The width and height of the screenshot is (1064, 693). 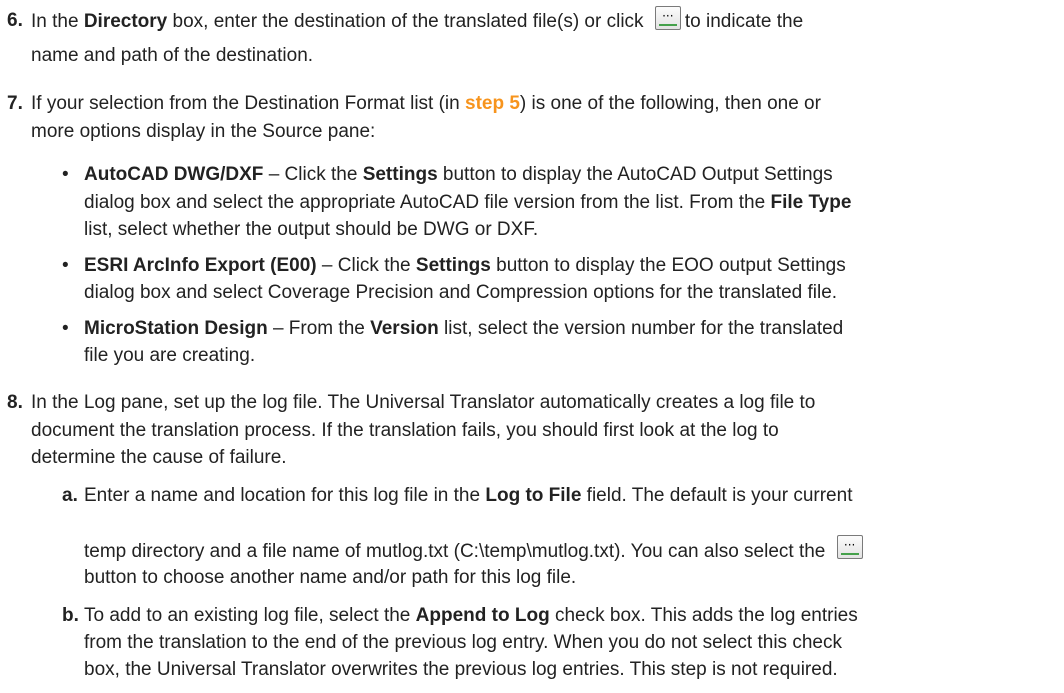 I want to click on step-text: name and path of the destination., so click(x=172, y=55).